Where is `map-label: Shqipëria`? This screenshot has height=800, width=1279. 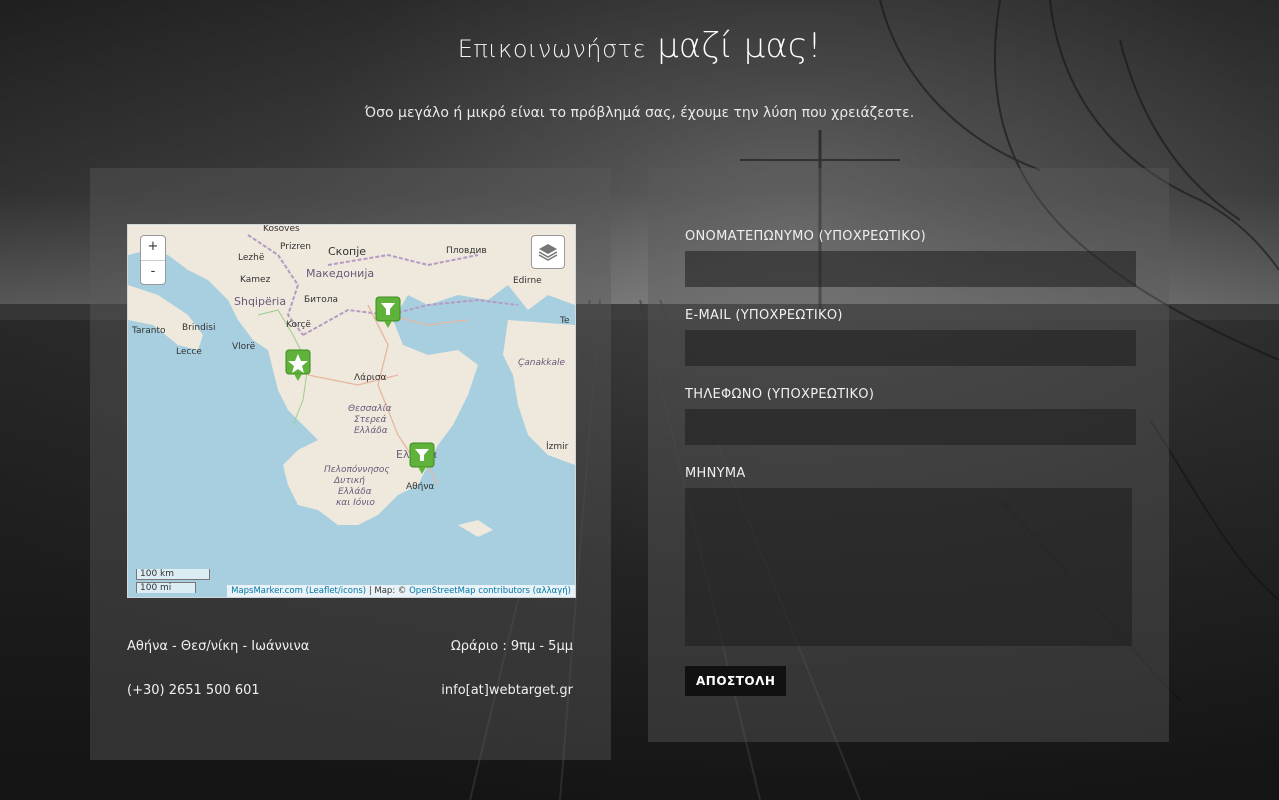 map-label: Shqipëria is located at coordinates (260, 301).